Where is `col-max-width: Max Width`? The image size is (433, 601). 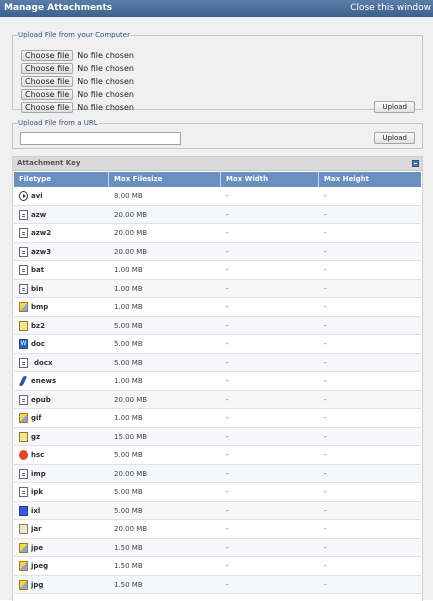
col-max-width: Max Width is located at coordinates (270, 179).